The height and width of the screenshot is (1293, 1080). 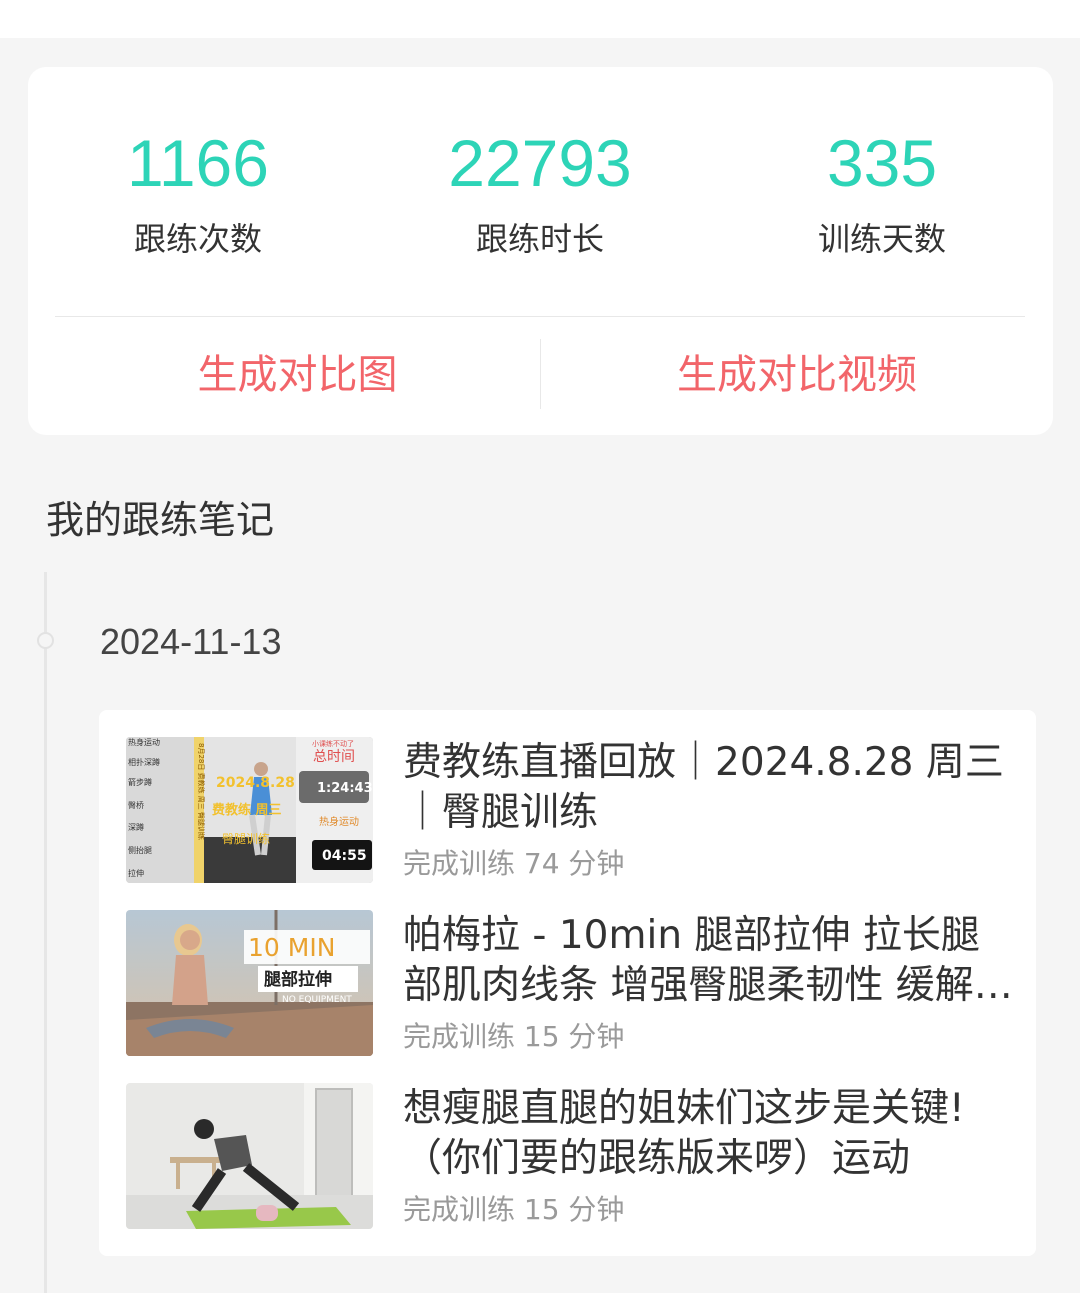 What do you see at coordinates (144, 762) in the screenshot?
I see `thumb-menu-item: 相扑深蹲` at bounding box center [144, 762].